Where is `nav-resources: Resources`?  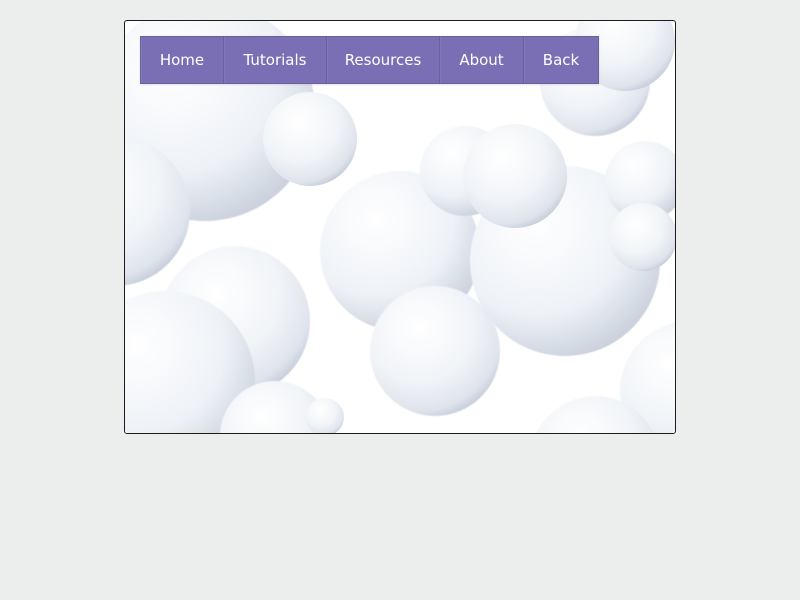
nav-resources: Resources is located at coordinates (383, 60).